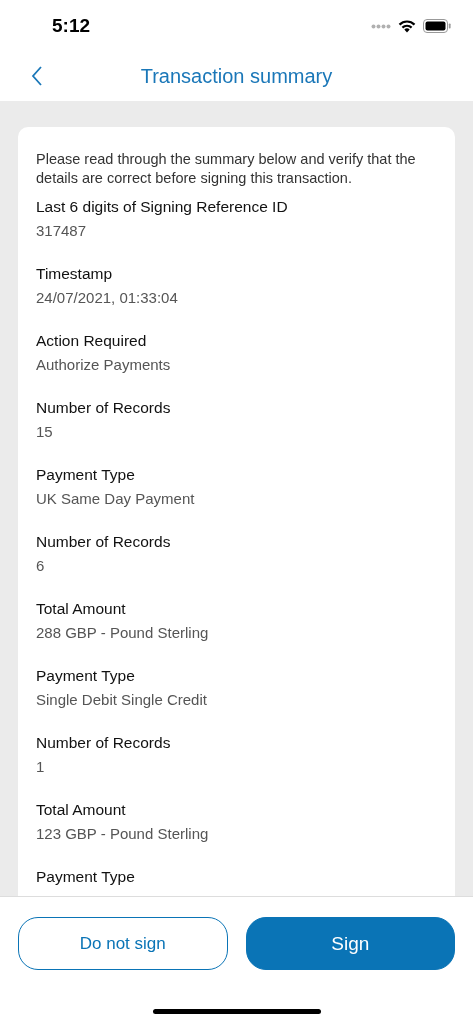  What do you see at coordinates (62, 231) in the screenshot?
I see `field-value: 317487` at bounding box center [62, 231].